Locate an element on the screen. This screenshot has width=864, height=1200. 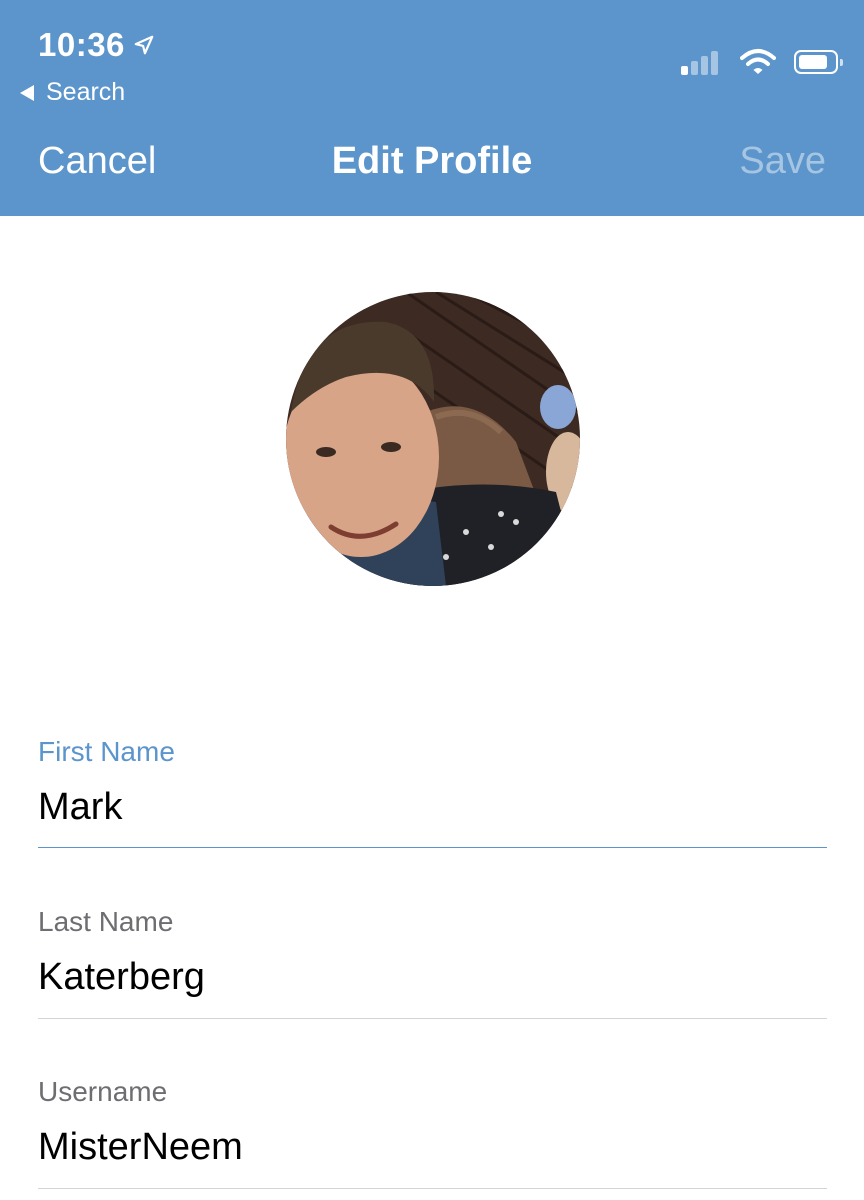
navigation-bar: Cancel Edit Profile Save is located at coordinates (432, 167).